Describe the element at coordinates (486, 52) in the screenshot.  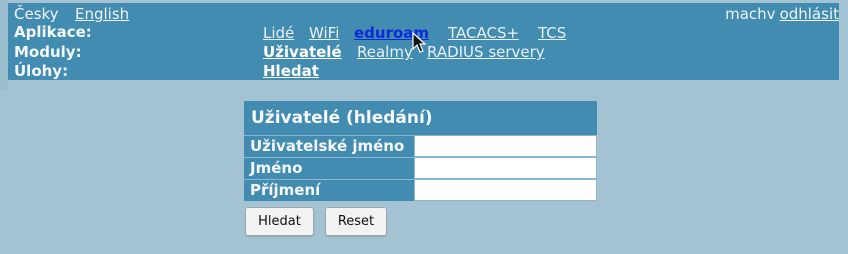
I see `module-link-radius-servery: RADIUS servery` at that location.